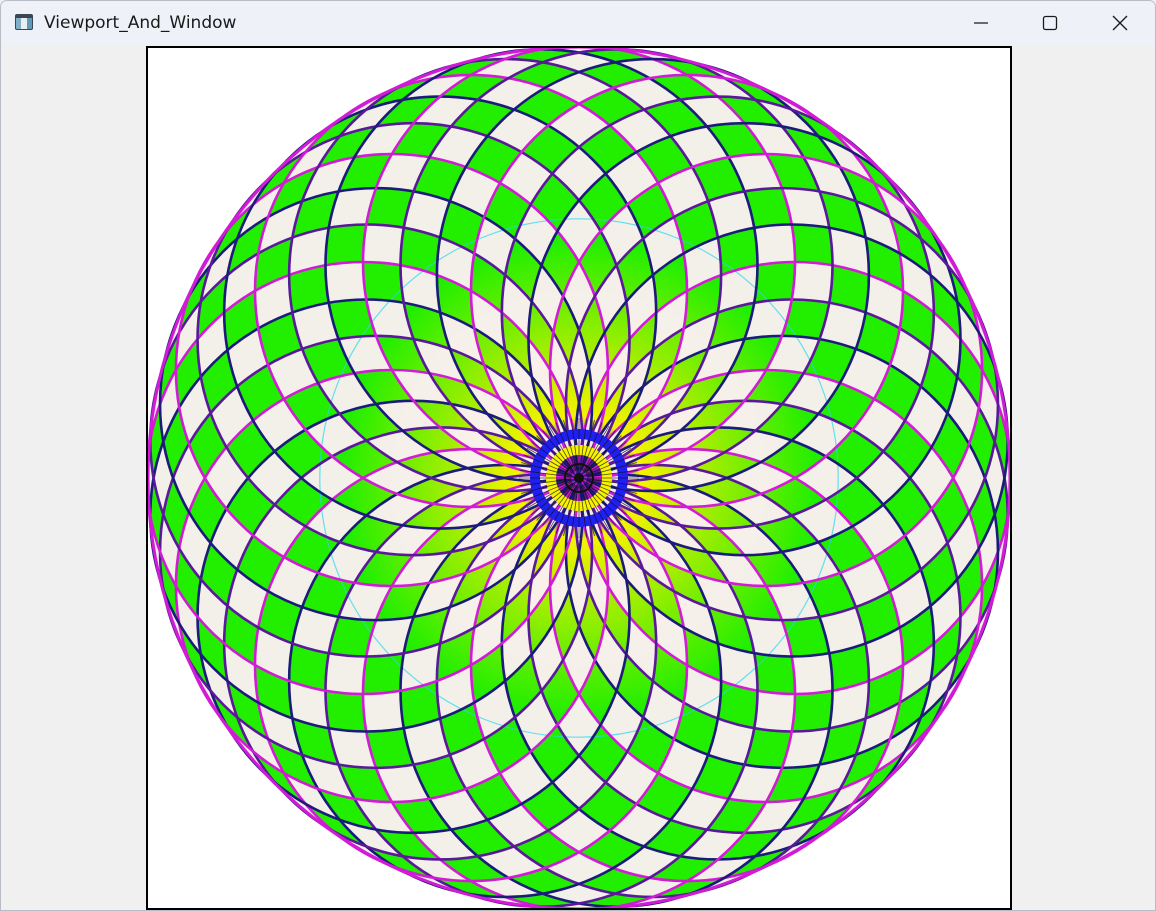 This screenshot has width=1156, height=911. Describe the element at coordinates (578, 23) in the screenshot. I see `title-bar: Viewport_And_Window` at that location.